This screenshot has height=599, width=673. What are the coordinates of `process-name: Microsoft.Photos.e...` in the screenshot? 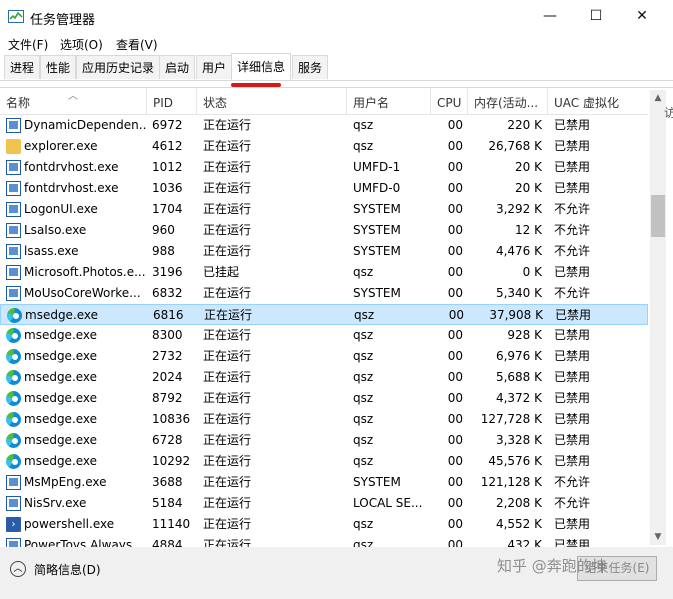 It's located at (85, 272).